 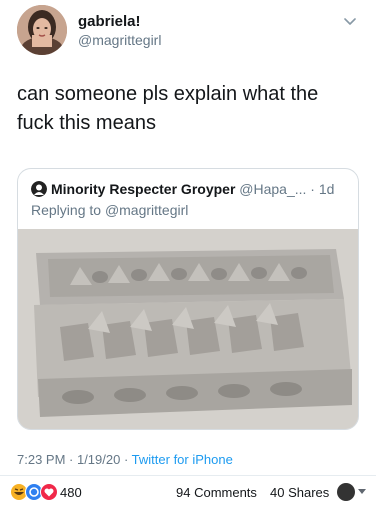 I want to click on quoted-time: · 1d, so click(x=320, y=189).